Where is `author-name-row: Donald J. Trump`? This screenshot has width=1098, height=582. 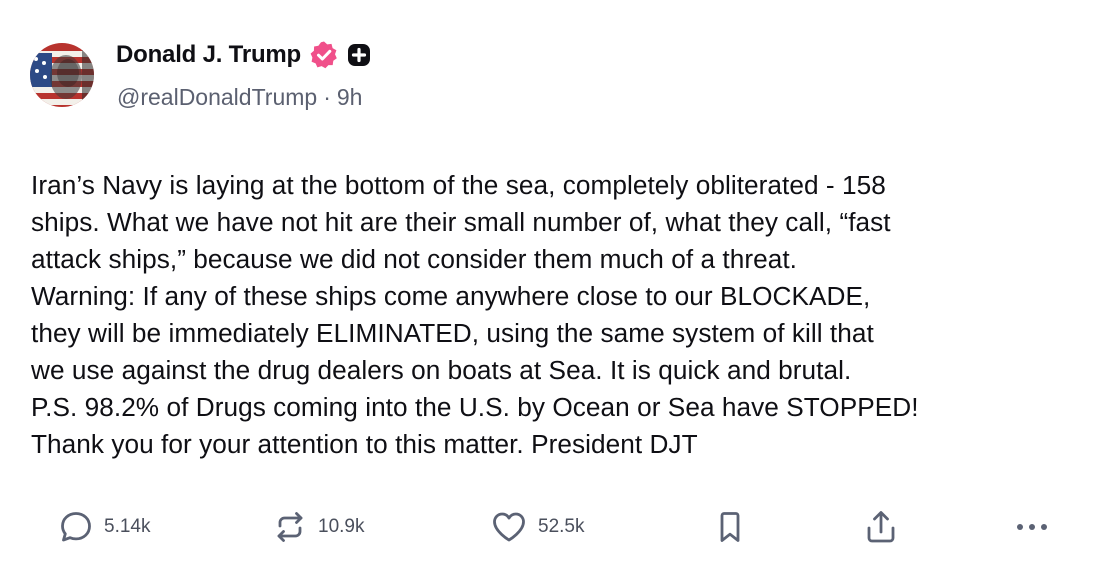 author-name-row: Donald J. Trump is located at coordinates (243, 55).